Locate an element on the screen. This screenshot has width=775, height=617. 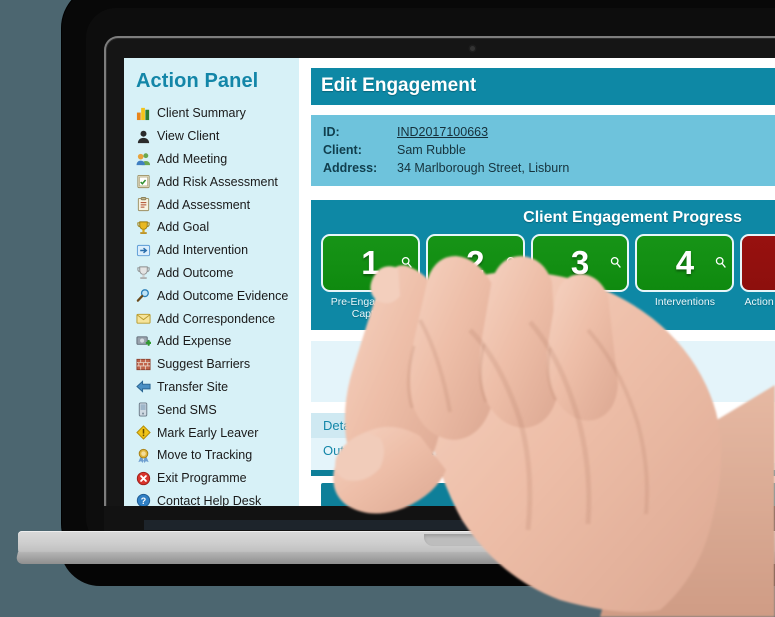
sidebar-item-add-risk-assessment: Add Risk Assessment is located at coordinates (217, 181).